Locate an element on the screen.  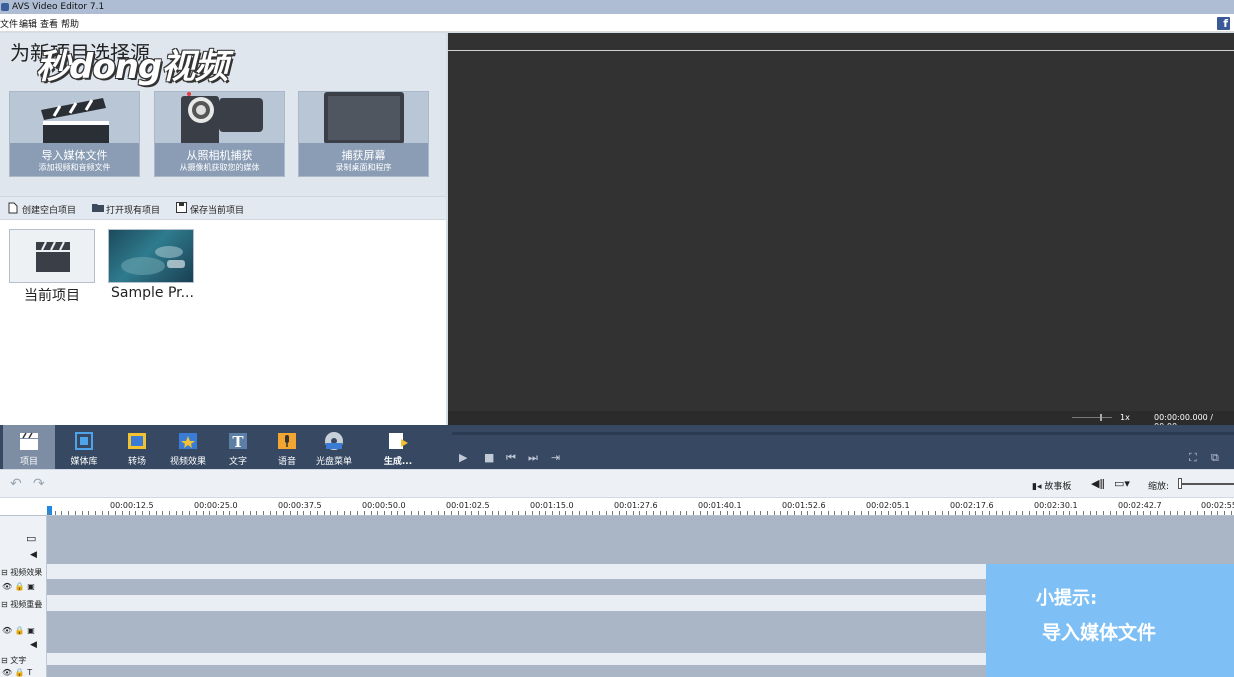
playback-progress-bar is located at coordinates (843, 433).